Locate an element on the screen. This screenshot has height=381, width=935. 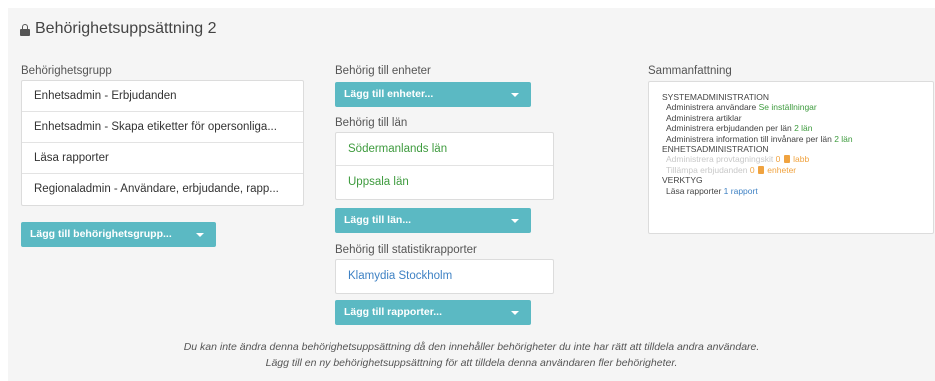
summary-item: Administrera användare Se inställningar is located at coordinates (741, 107).